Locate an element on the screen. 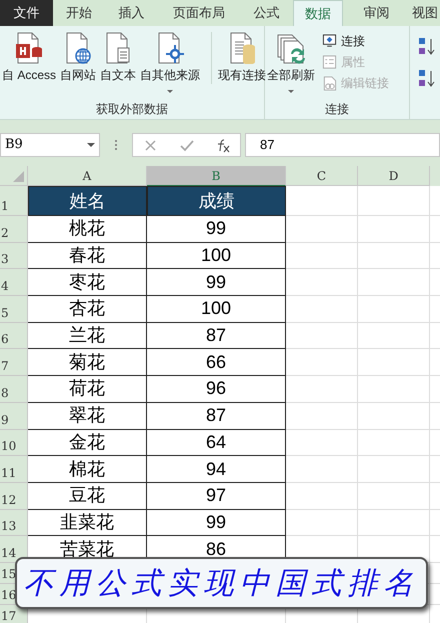  table-cell: 64 is located at coordinates (216, 443).